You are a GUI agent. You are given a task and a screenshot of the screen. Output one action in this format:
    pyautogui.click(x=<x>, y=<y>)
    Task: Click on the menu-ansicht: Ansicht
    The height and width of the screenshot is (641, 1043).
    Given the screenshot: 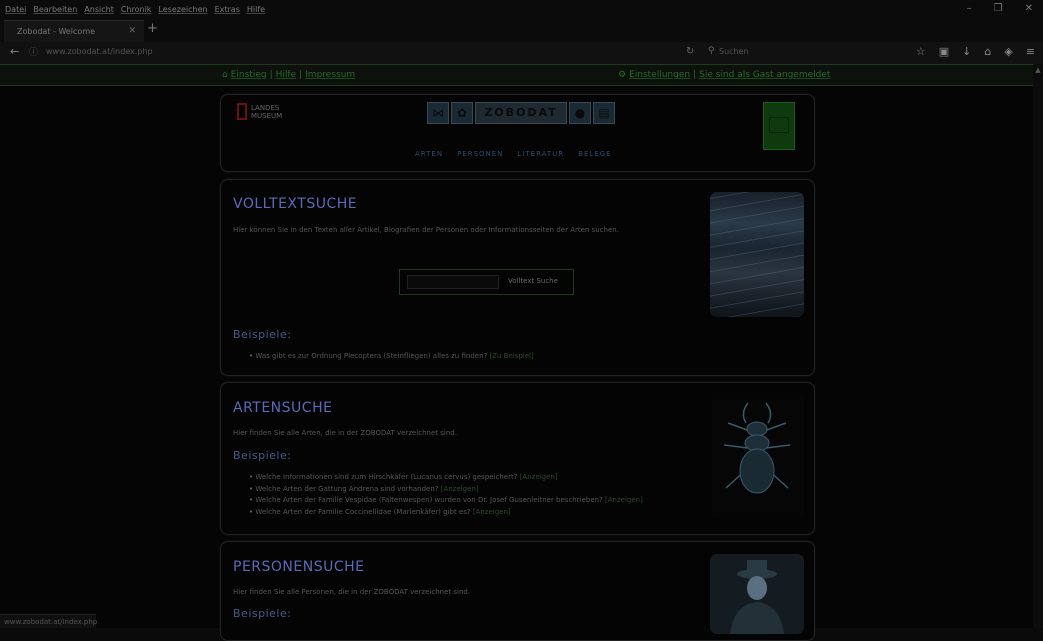 What is the action you would take?
    pyautogui.click(x=99, y=9)
    